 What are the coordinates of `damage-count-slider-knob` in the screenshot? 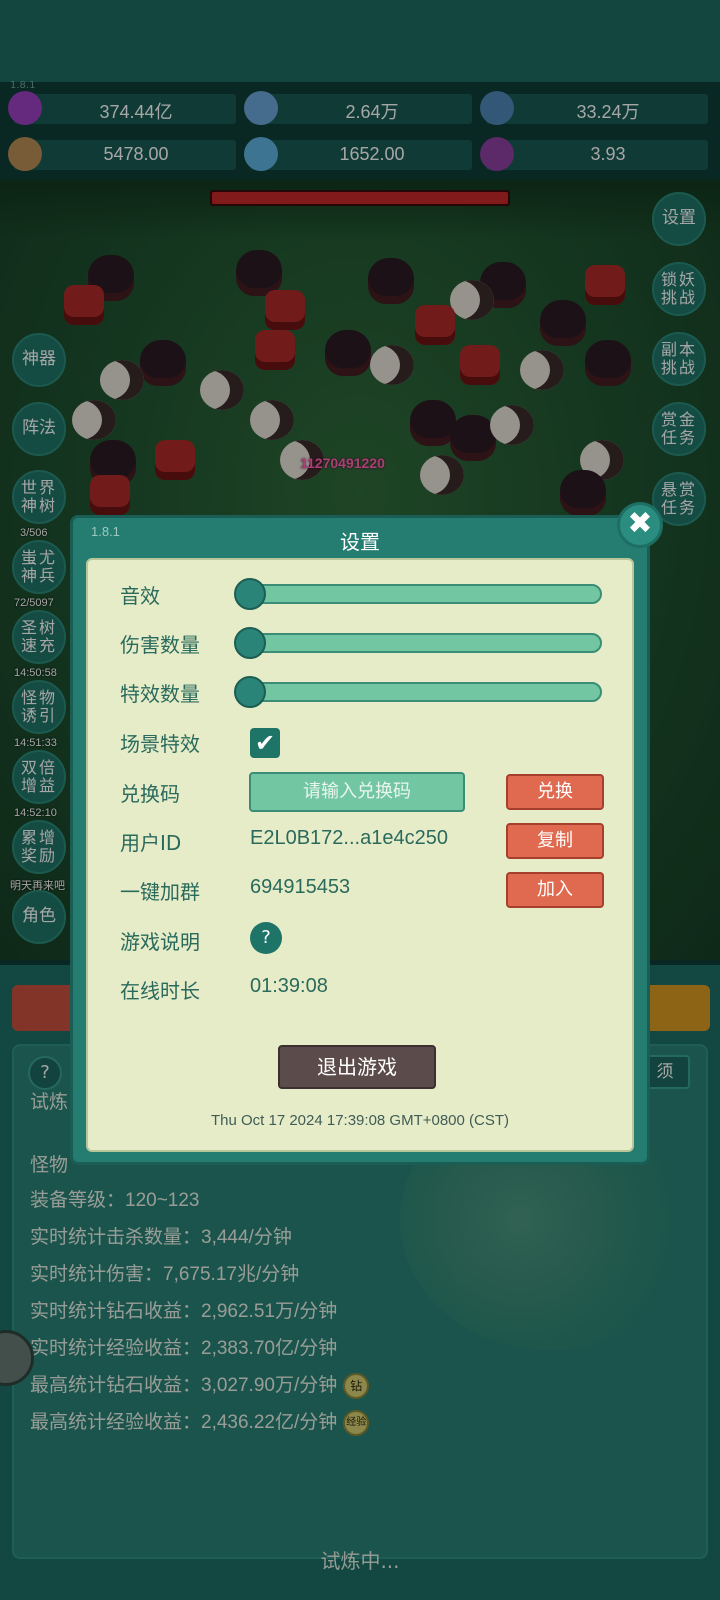 It's located at (250, 643).